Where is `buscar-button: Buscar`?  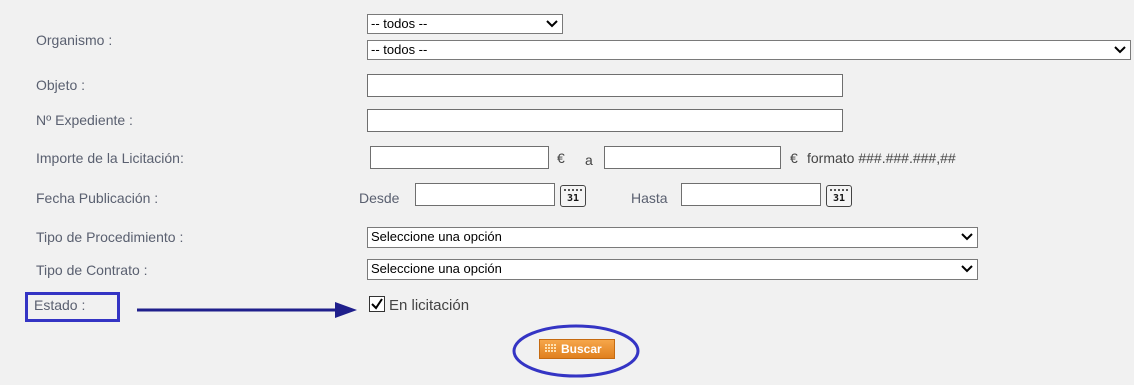
buscar-button: Buscar is located at coordinates (577, 349).